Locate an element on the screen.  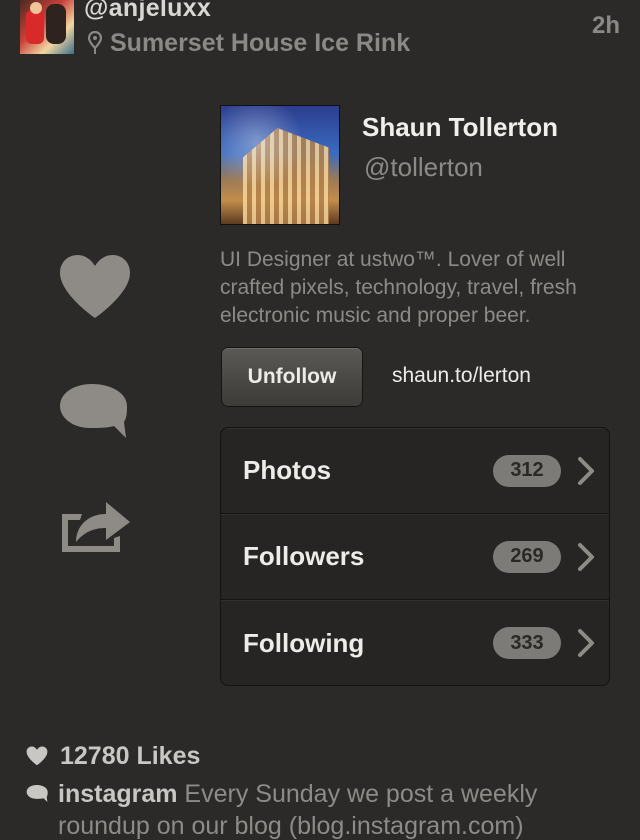
profile-website-link: shaun.to/lerton is located at coordinates (461, 376).